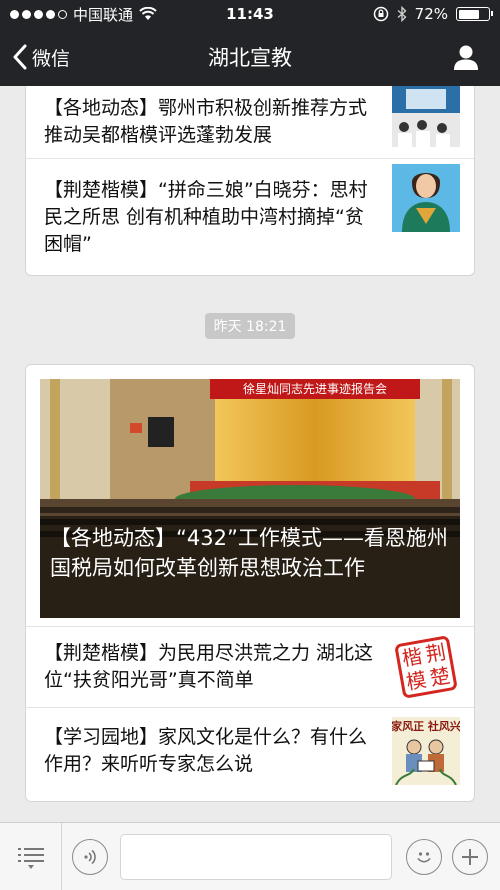 The width and height of the screenshot is (500, 890). I want to click on timestamp-divider: 昨天 18:21, so click(250, 326).